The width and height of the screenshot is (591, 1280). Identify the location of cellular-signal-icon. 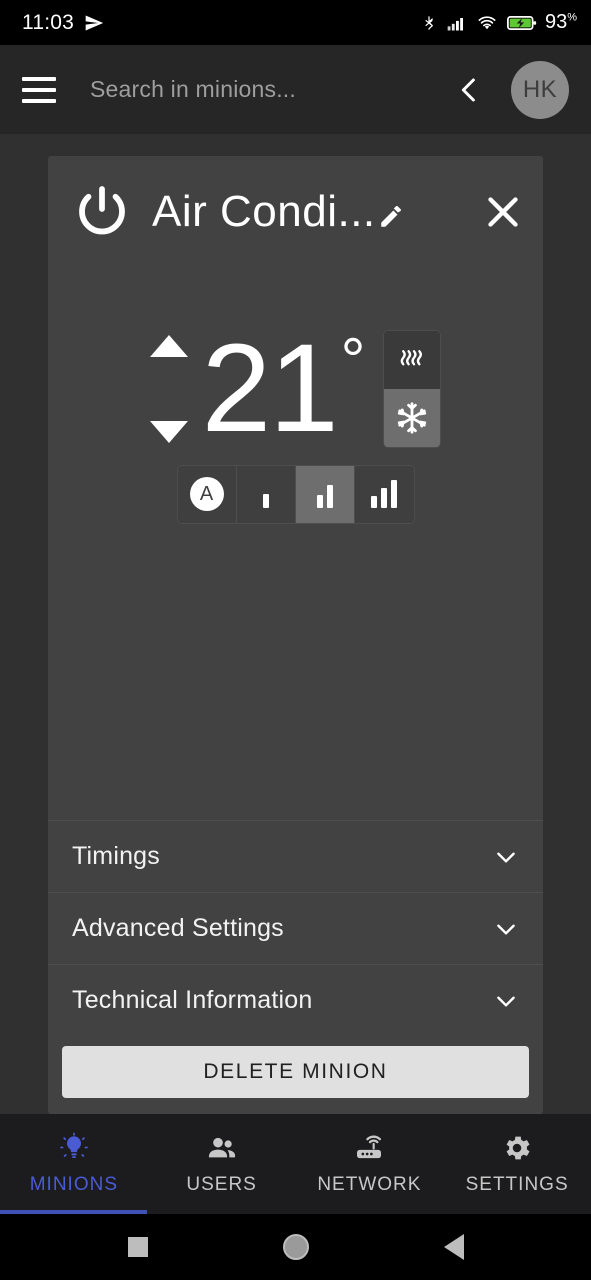
(455, 23).